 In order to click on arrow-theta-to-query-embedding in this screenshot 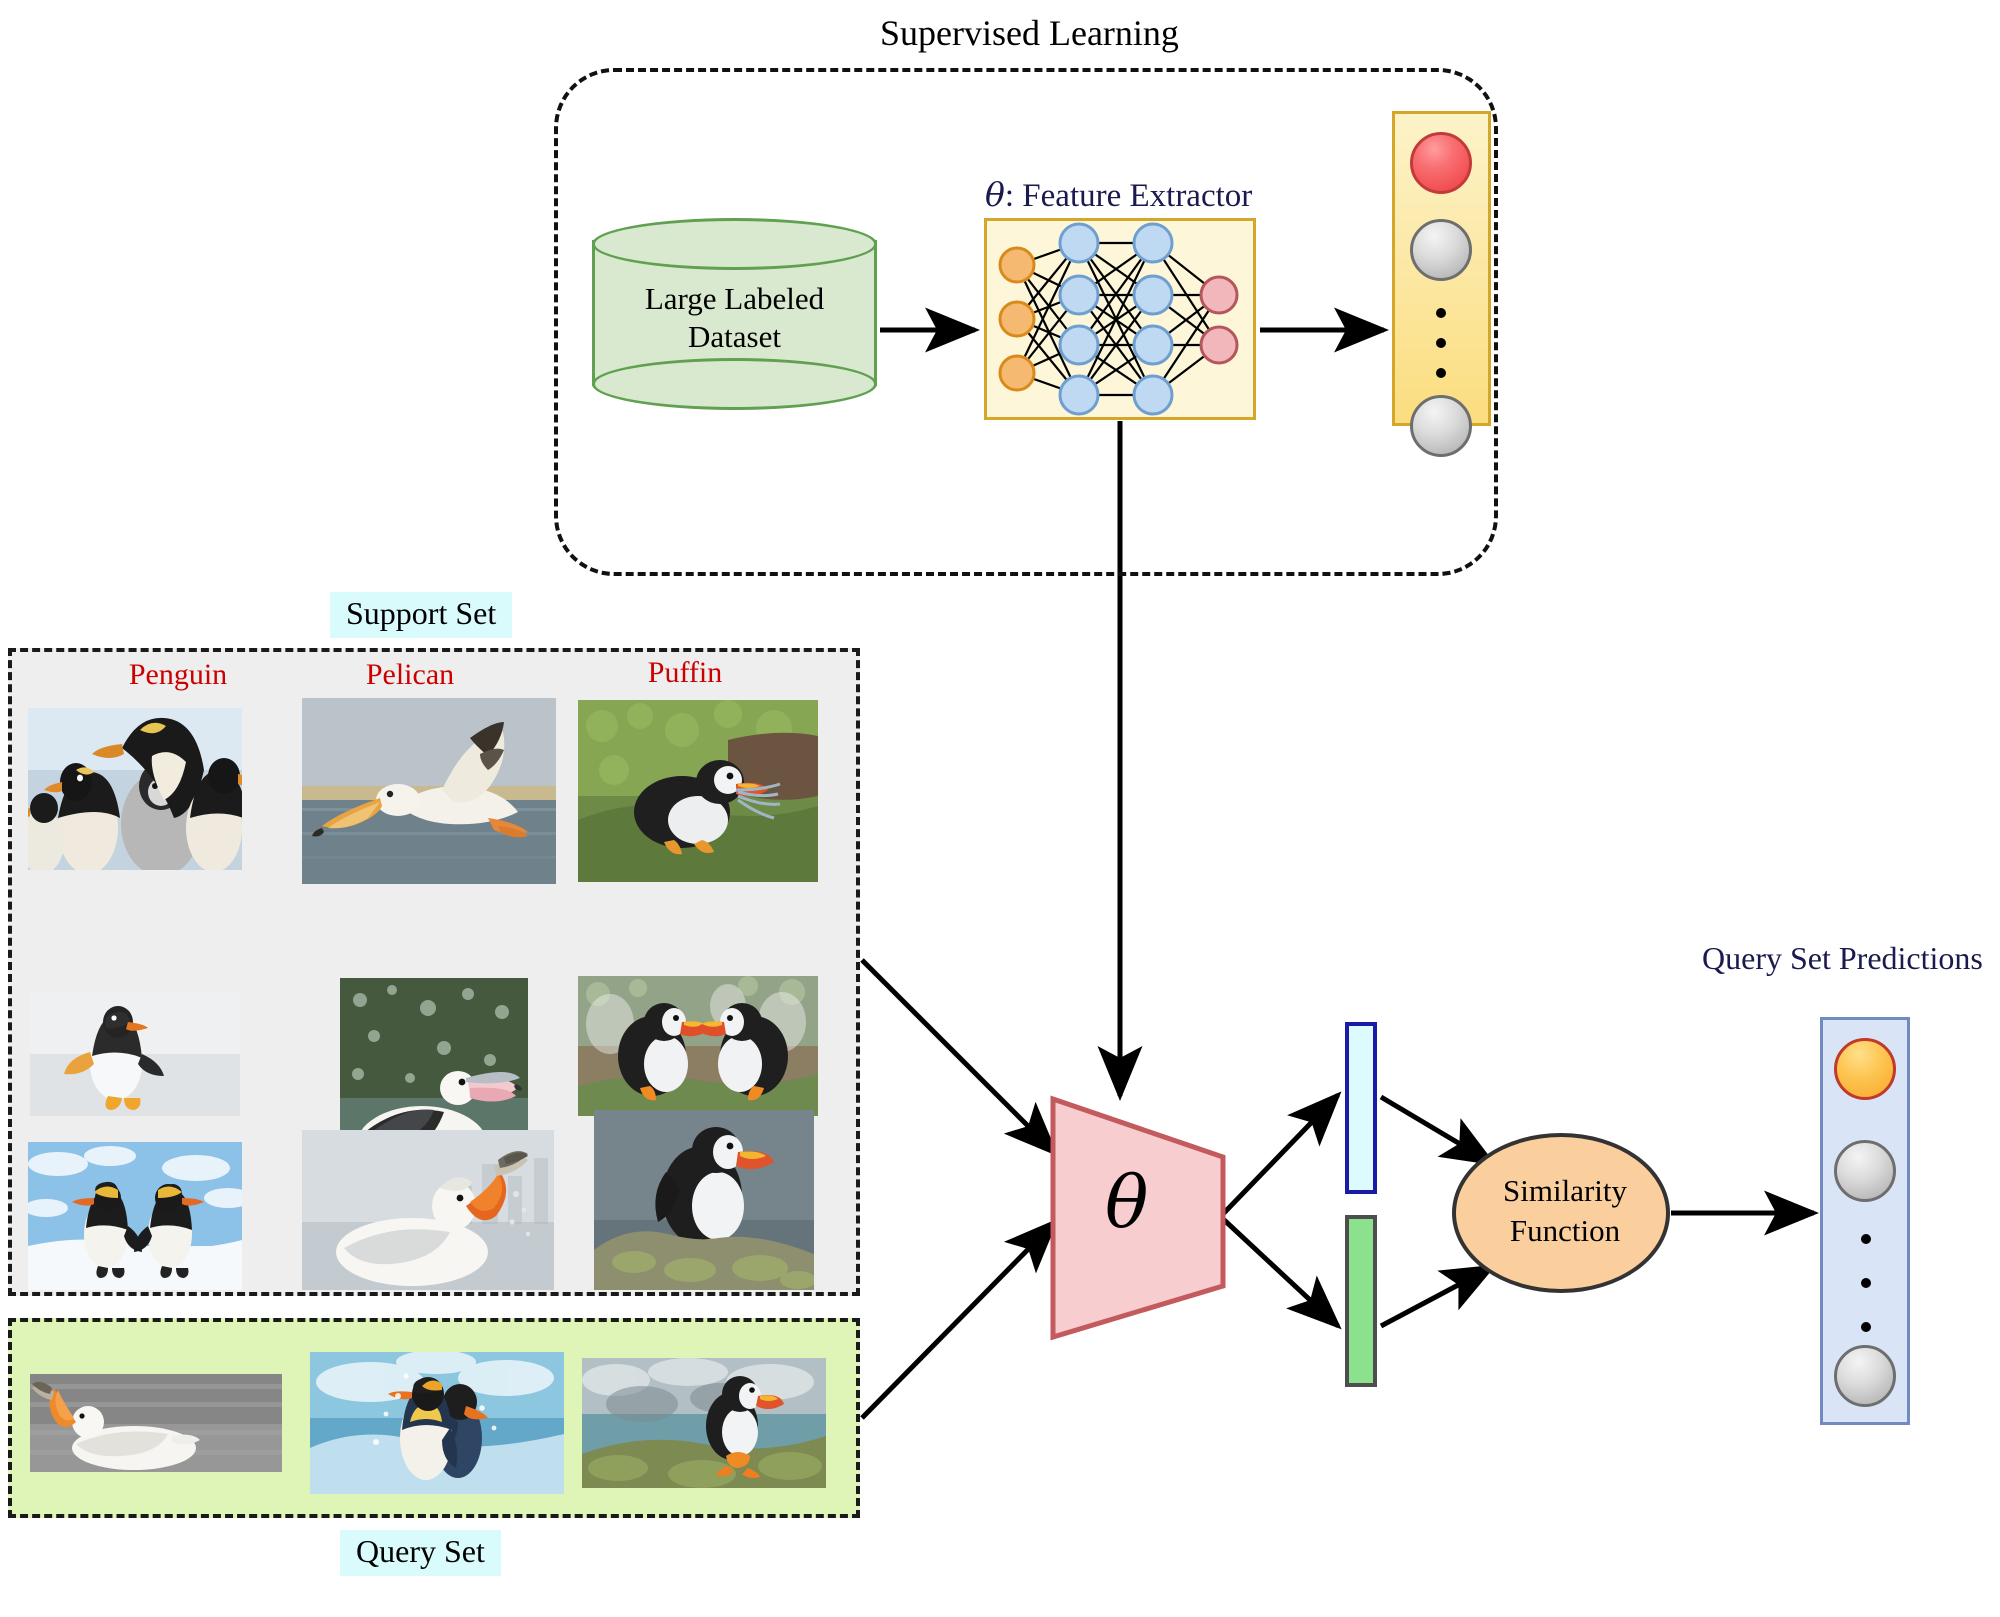, I will do `click(1281, 1273)`.